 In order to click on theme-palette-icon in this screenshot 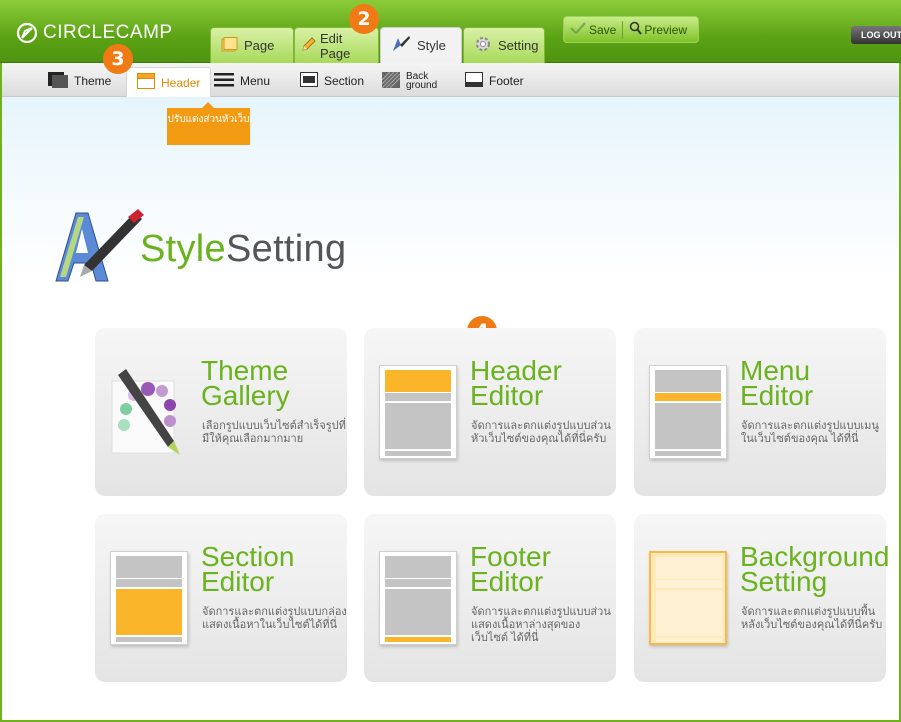, I will do `click(149, 412)`.